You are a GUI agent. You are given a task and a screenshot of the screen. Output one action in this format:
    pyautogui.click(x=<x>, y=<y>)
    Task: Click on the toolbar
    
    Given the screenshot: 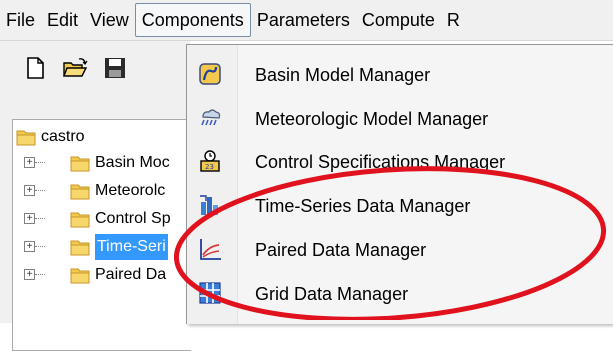 What is the action you would take?
    pyautogui.click(x=75, y=68)
    